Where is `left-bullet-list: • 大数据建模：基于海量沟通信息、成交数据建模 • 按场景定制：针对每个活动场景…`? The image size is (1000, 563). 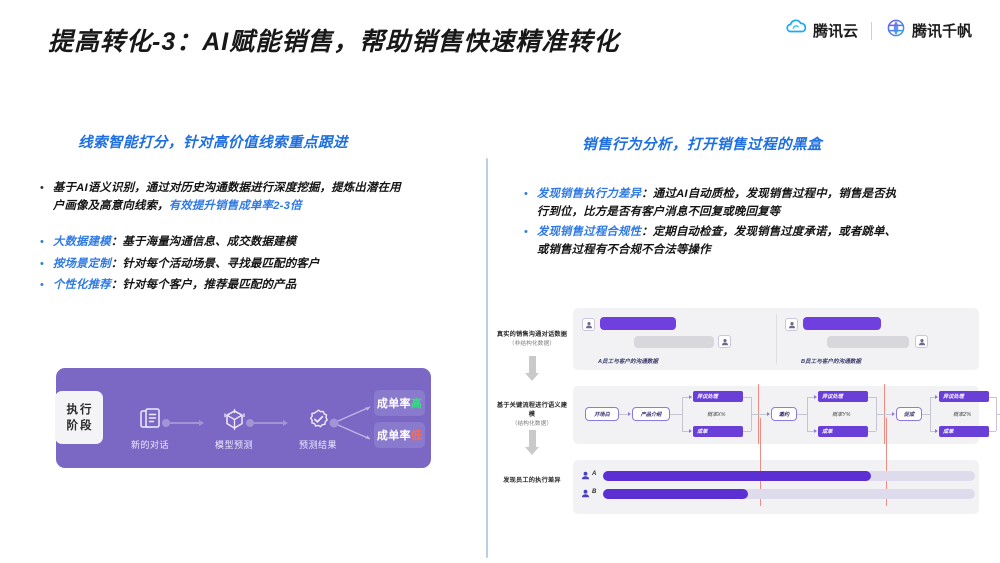 left-bullet-list: • 大数据建模：基于海量沟通信息、成交数据建模 • 按场景定制：针对每个活动场景… is located at coordinates (250, 264).